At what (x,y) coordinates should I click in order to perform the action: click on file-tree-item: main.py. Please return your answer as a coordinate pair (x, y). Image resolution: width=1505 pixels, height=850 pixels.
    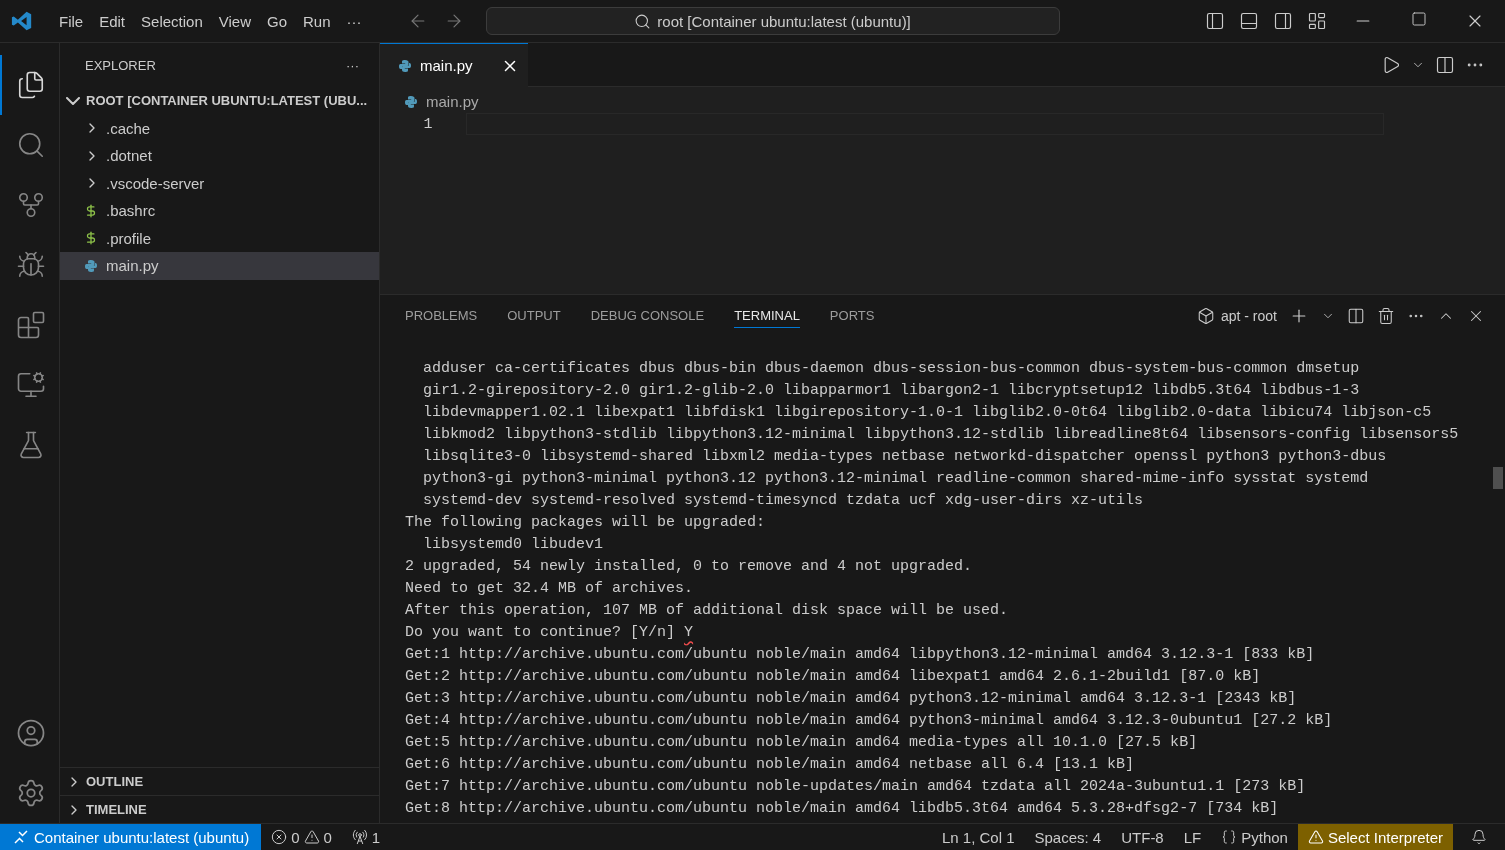
    Looking at the image, I should click on (219, 266).